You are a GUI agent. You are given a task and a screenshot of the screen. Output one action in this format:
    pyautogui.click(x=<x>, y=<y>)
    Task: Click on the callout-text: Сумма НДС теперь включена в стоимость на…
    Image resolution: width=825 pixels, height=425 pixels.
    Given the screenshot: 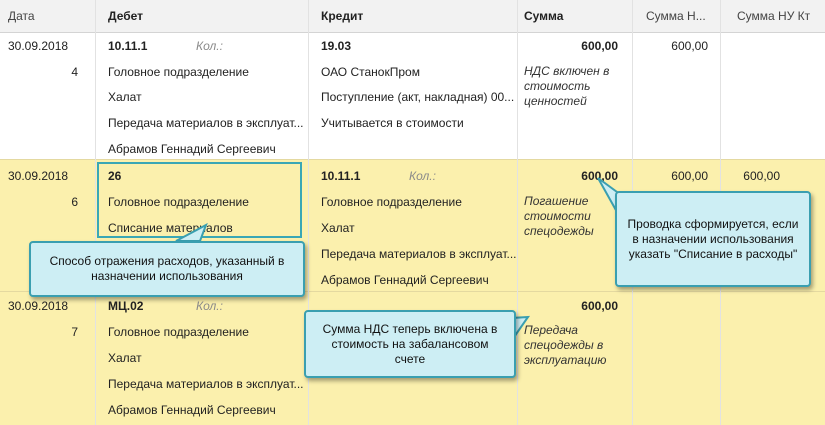 What is the action you would take?
    pyautogui.click(x=410, y=343)
    